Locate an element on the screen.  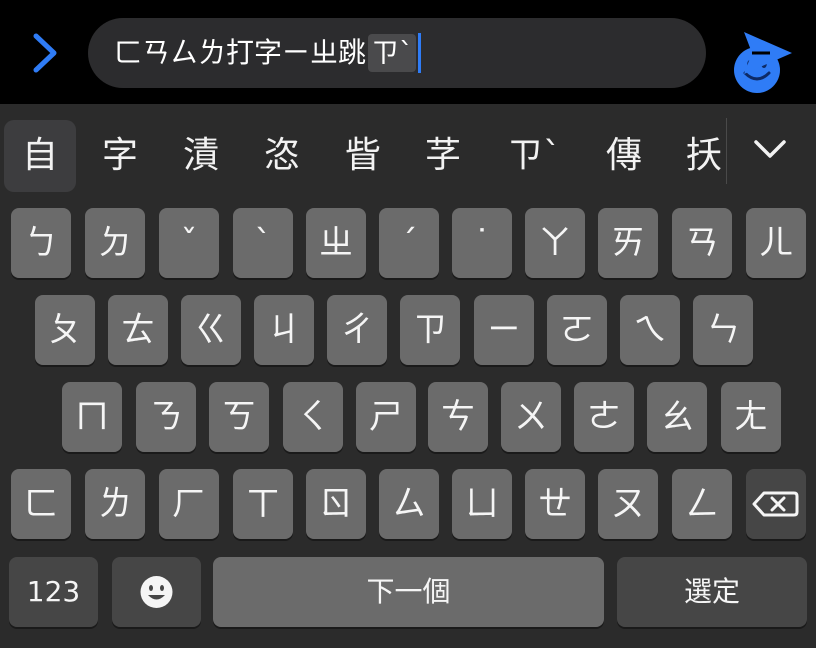
send-arrow-icon is located at coordinates (768, 53).